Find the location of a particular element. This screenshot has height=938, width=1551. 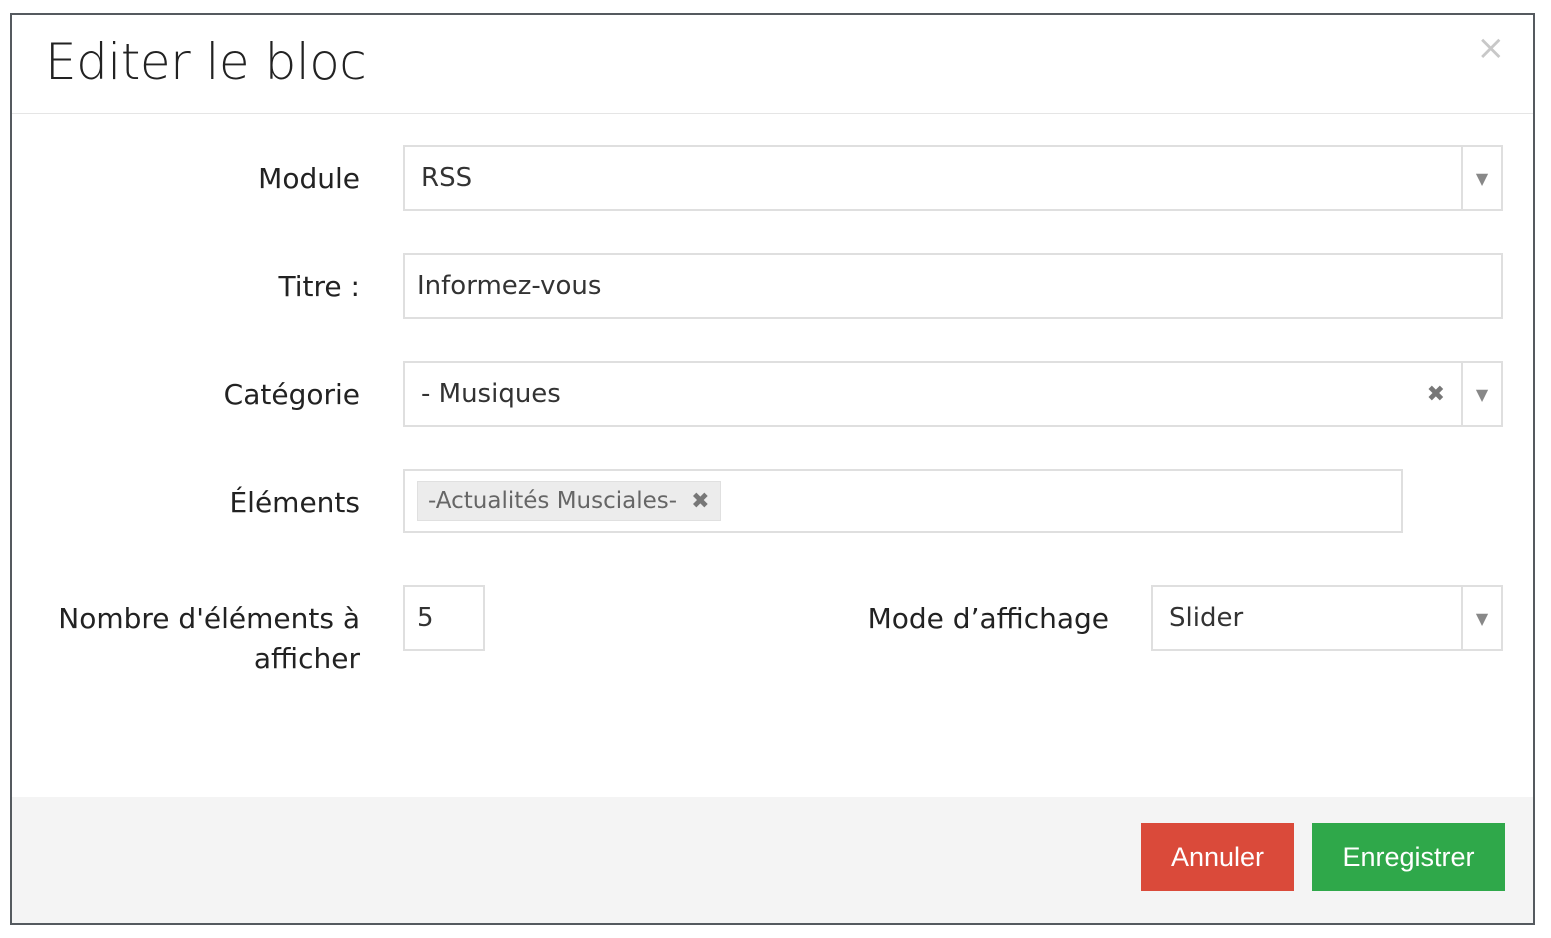

mode-select-value: Slider is located at coordinates (1206, 618).